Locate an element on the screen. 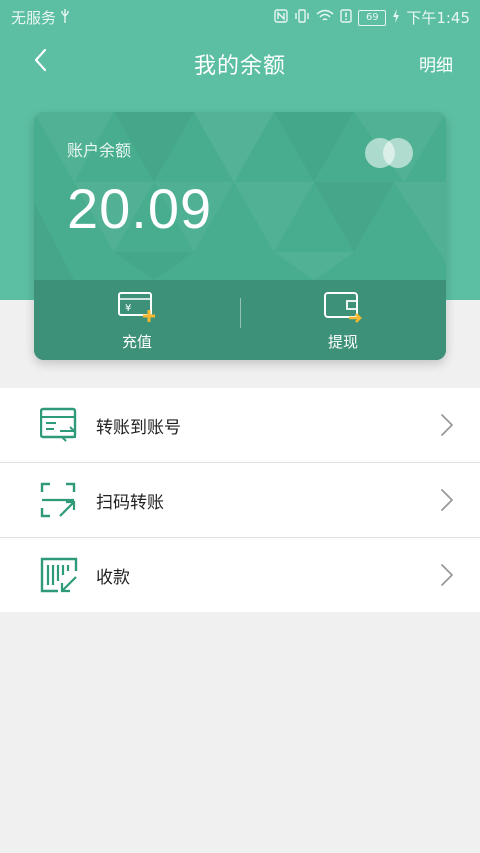 The height and width of the screenshot is (853, 480). usb-icon is located at coordinates (65, 17).